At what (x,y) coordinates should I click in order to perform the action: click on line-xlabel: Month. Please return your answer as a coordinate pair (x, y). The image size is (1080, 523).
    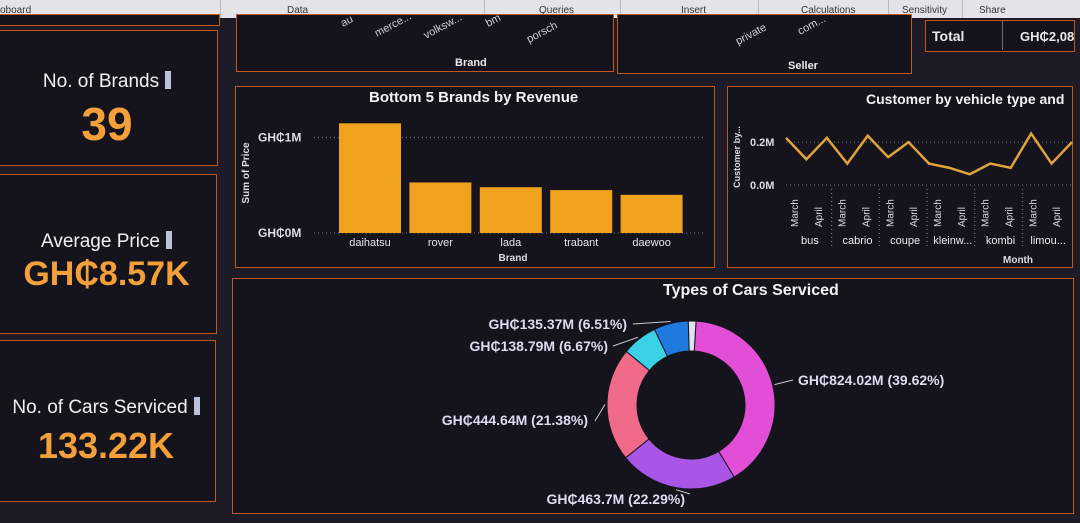
    Looking at the image, I should click on (1018, 260).